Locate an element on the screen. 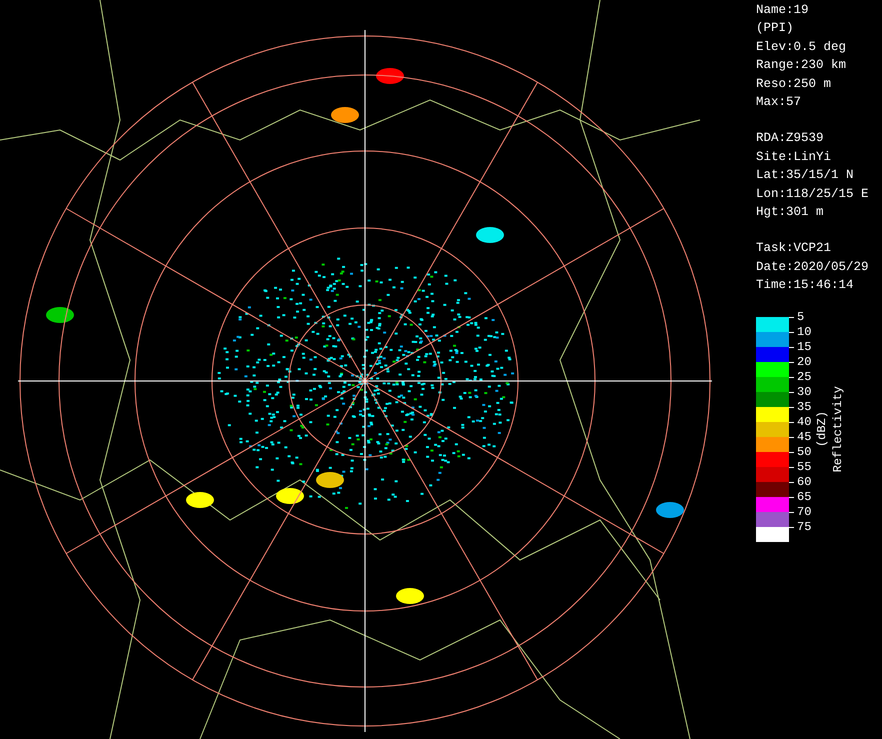 The image size is (882, 739). radar-info-text: Max:57 is located at coordinates (779, 103).